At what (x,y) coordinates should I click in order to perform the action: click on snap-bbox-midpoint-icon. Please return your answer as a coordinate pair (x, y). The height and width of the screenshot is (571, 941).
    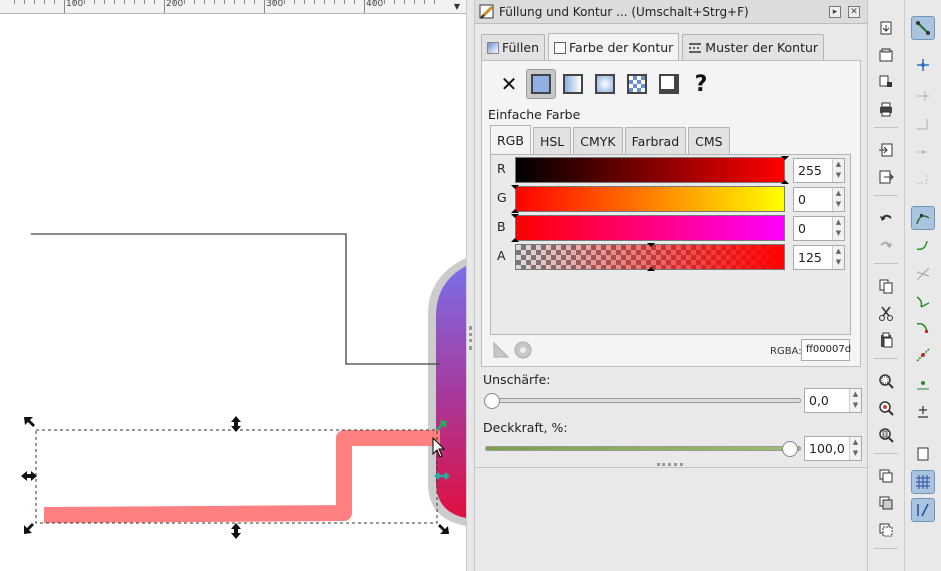
    Looking at the image, I should click on (923, 152).